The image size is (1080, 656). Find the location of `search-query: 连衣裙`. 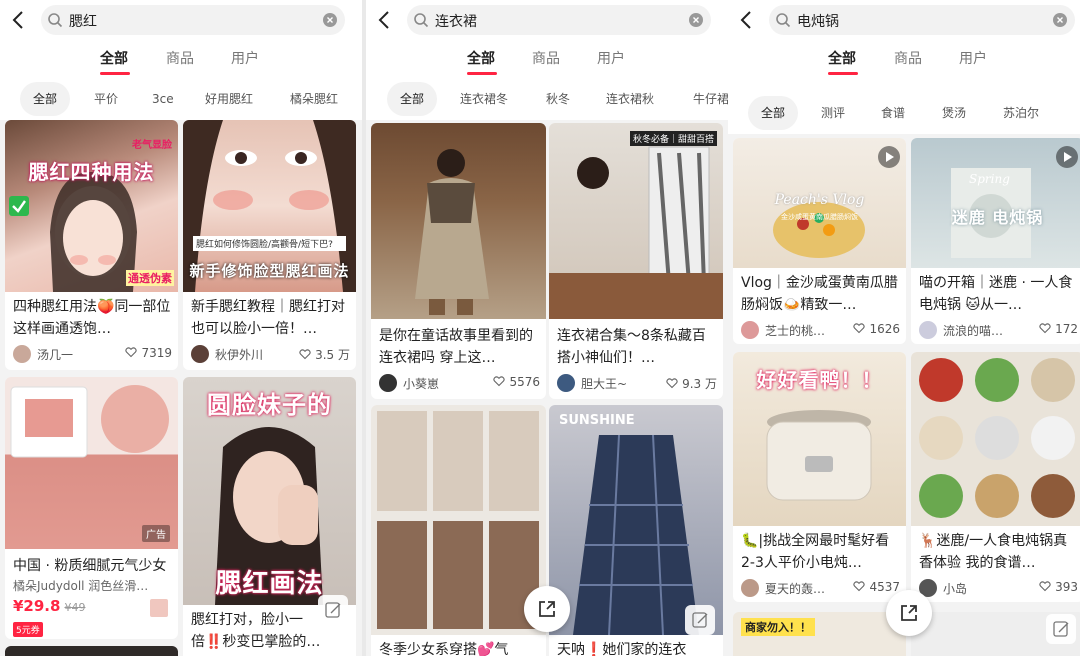

search-query: 连衣裙 is located at coordinates (456, 21).